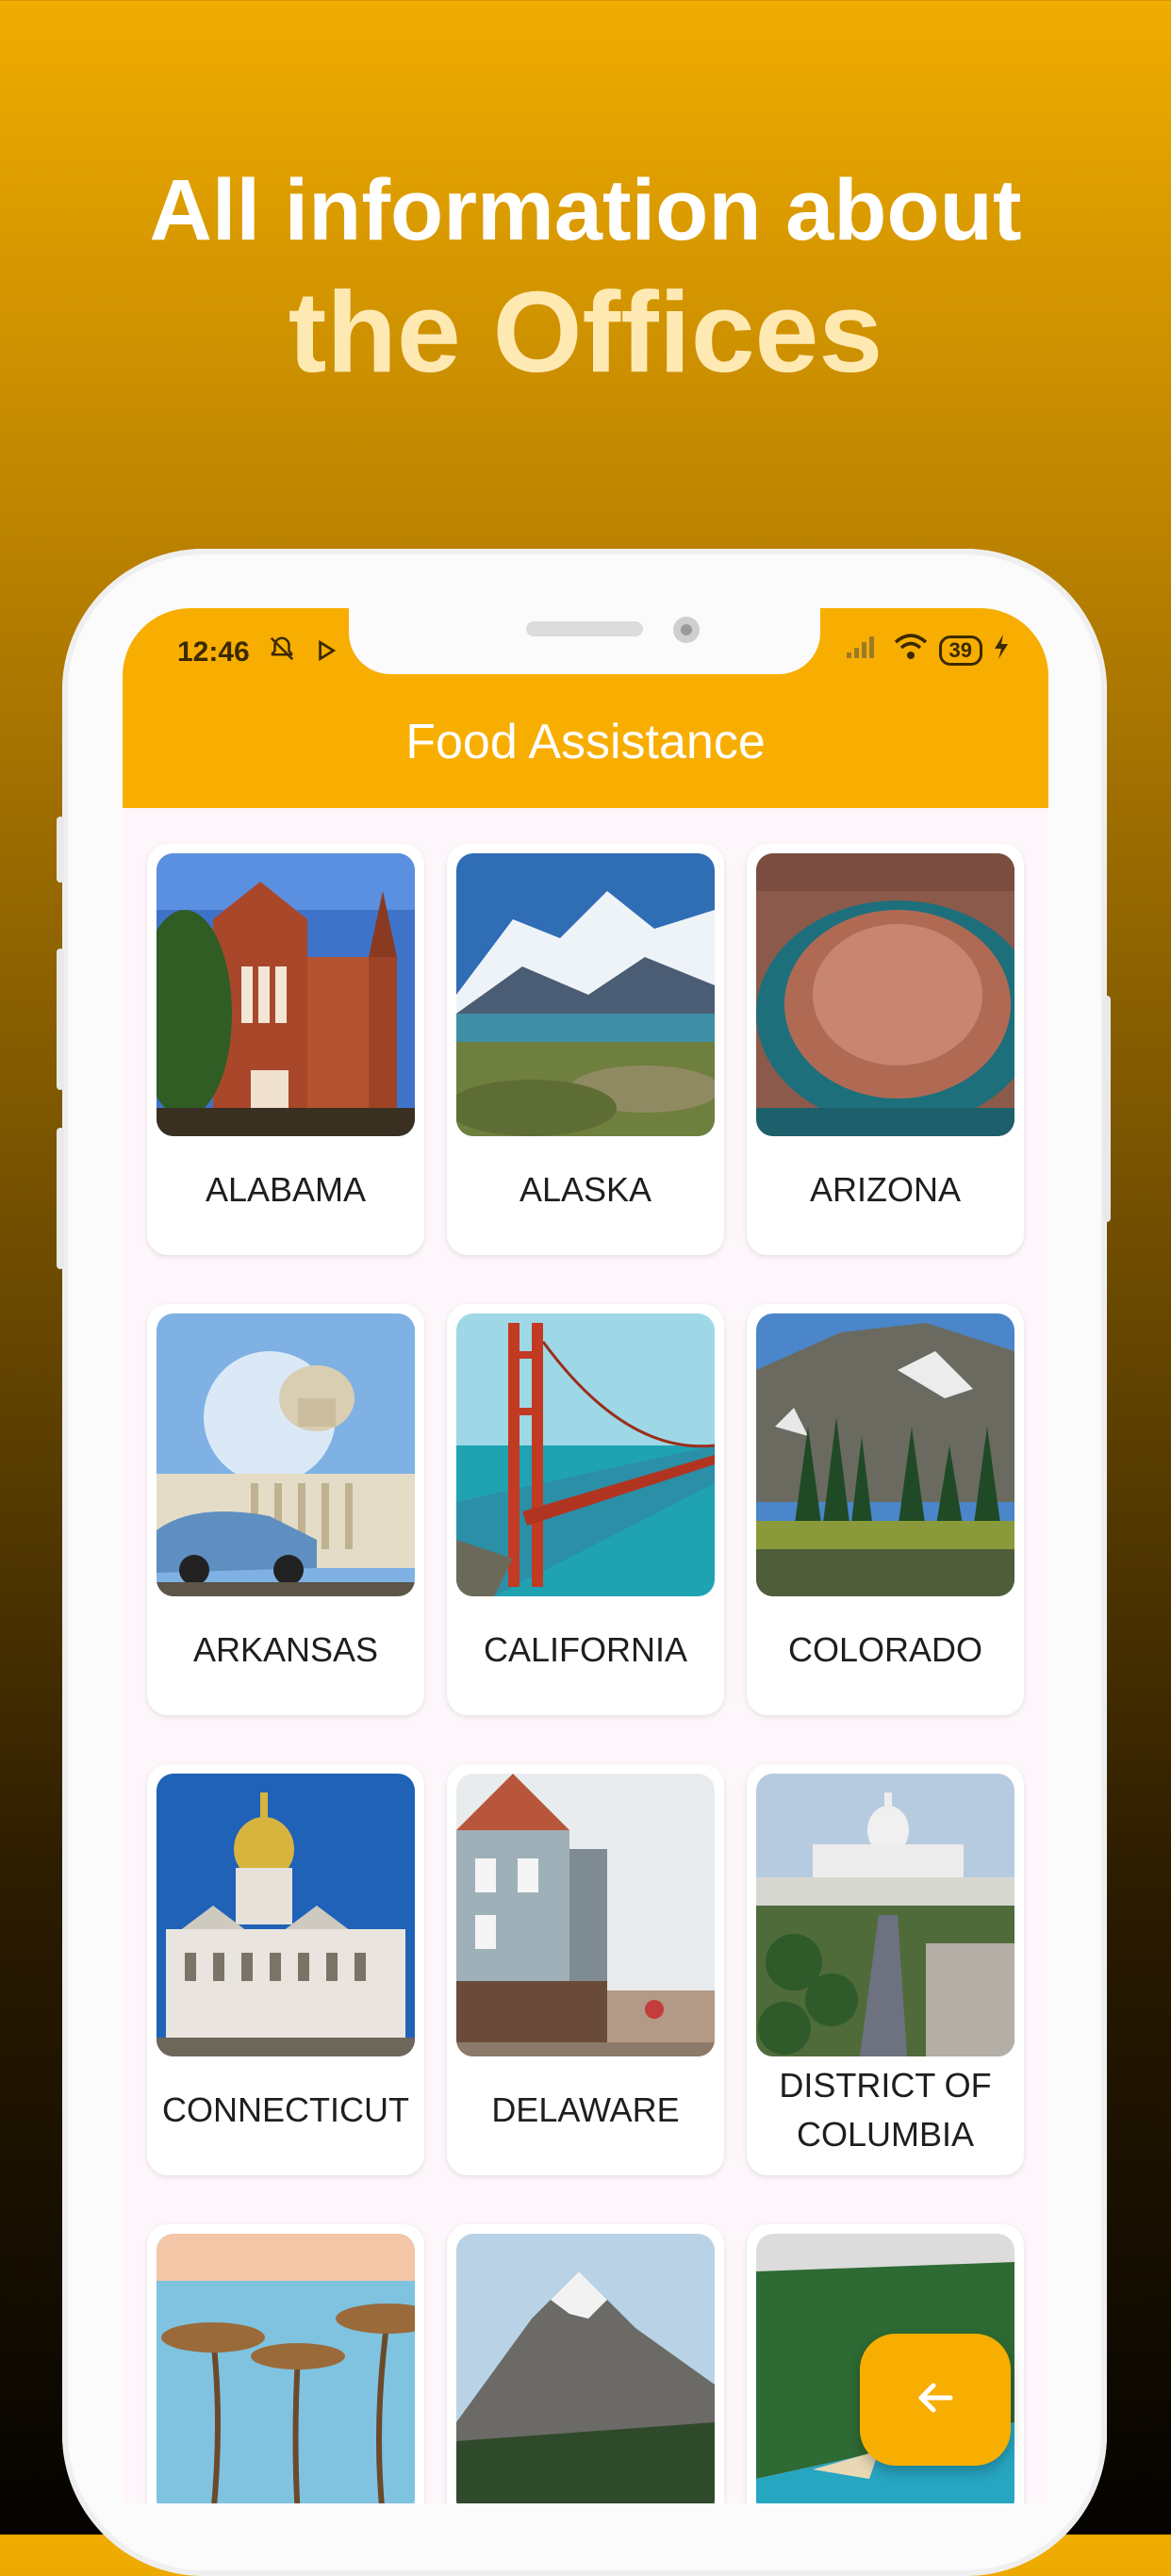 This screenshot has height=2576, width=1171. I want to click on palm-trees-photo, so click(286, 2375).